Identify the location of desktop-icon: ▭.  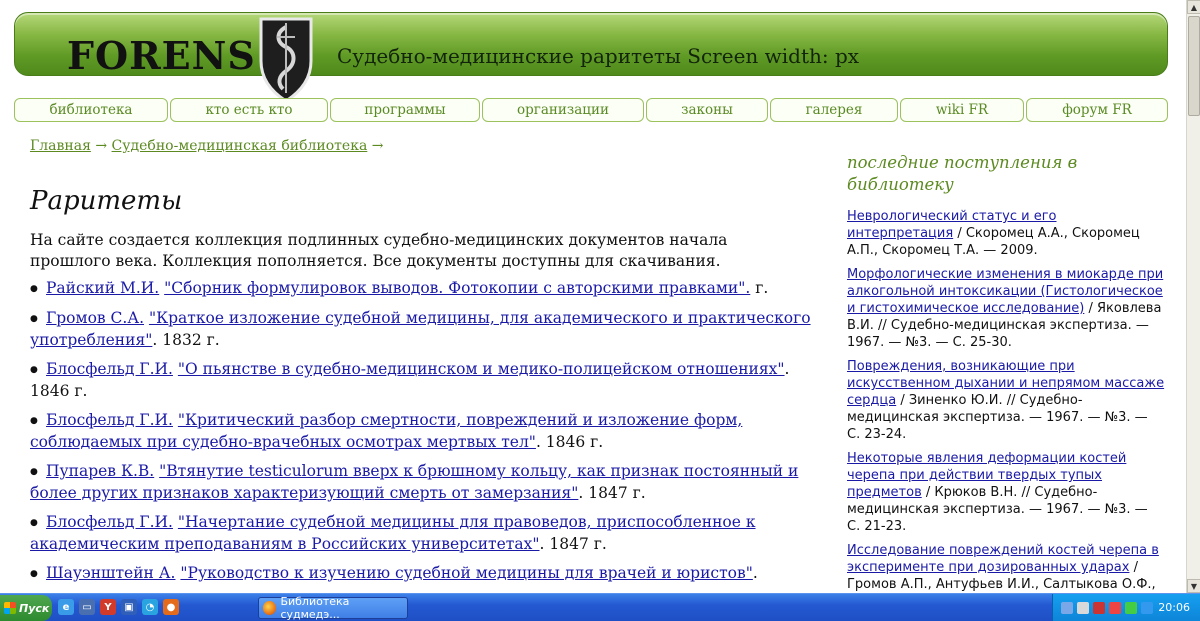
(87, 607).